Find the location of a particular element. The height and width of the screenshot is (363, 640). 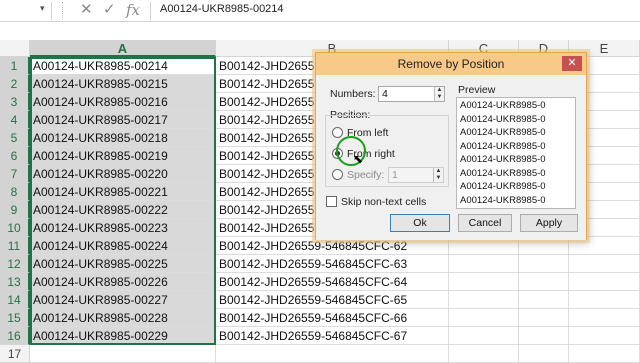

ok-button: Ok is located at coordinates (420, 223).